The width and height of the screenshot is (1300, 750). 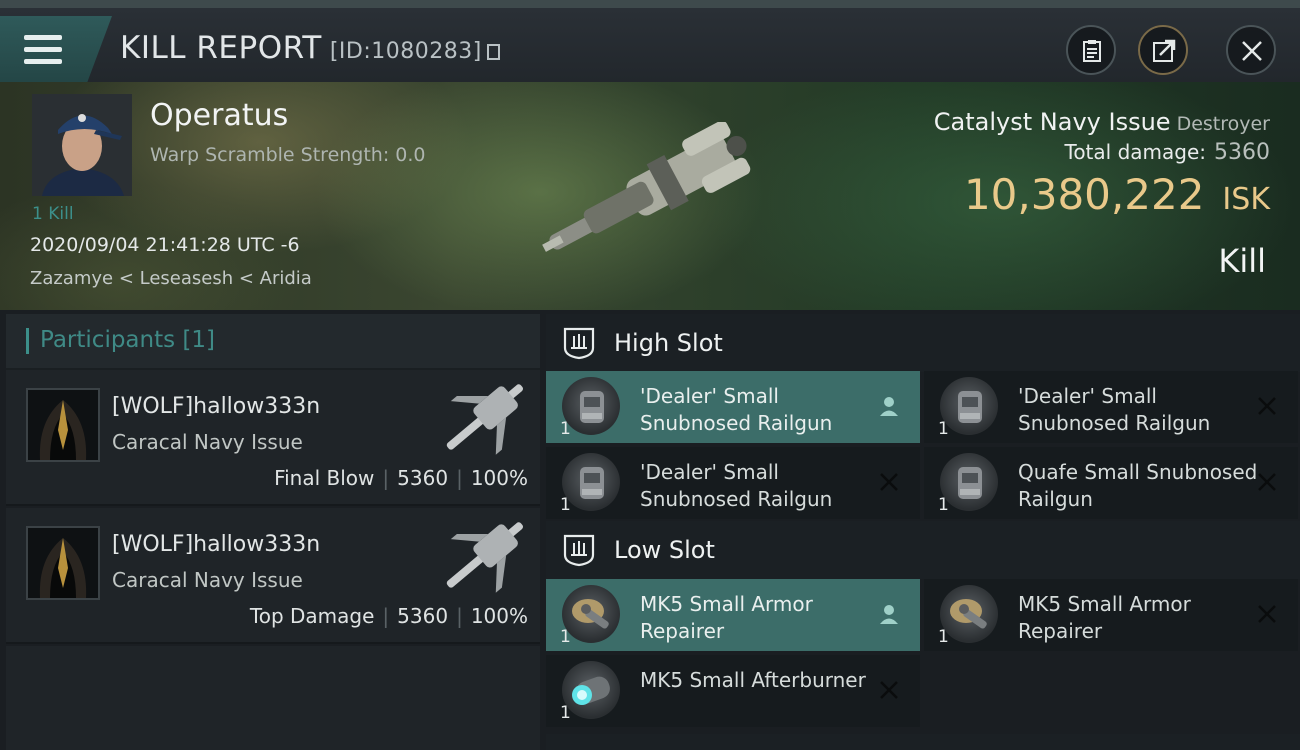 What do you see at coordinates (219, 115) in the screenshot?
I see `pilot-name: Operatus` at bounding box center [219, 115].